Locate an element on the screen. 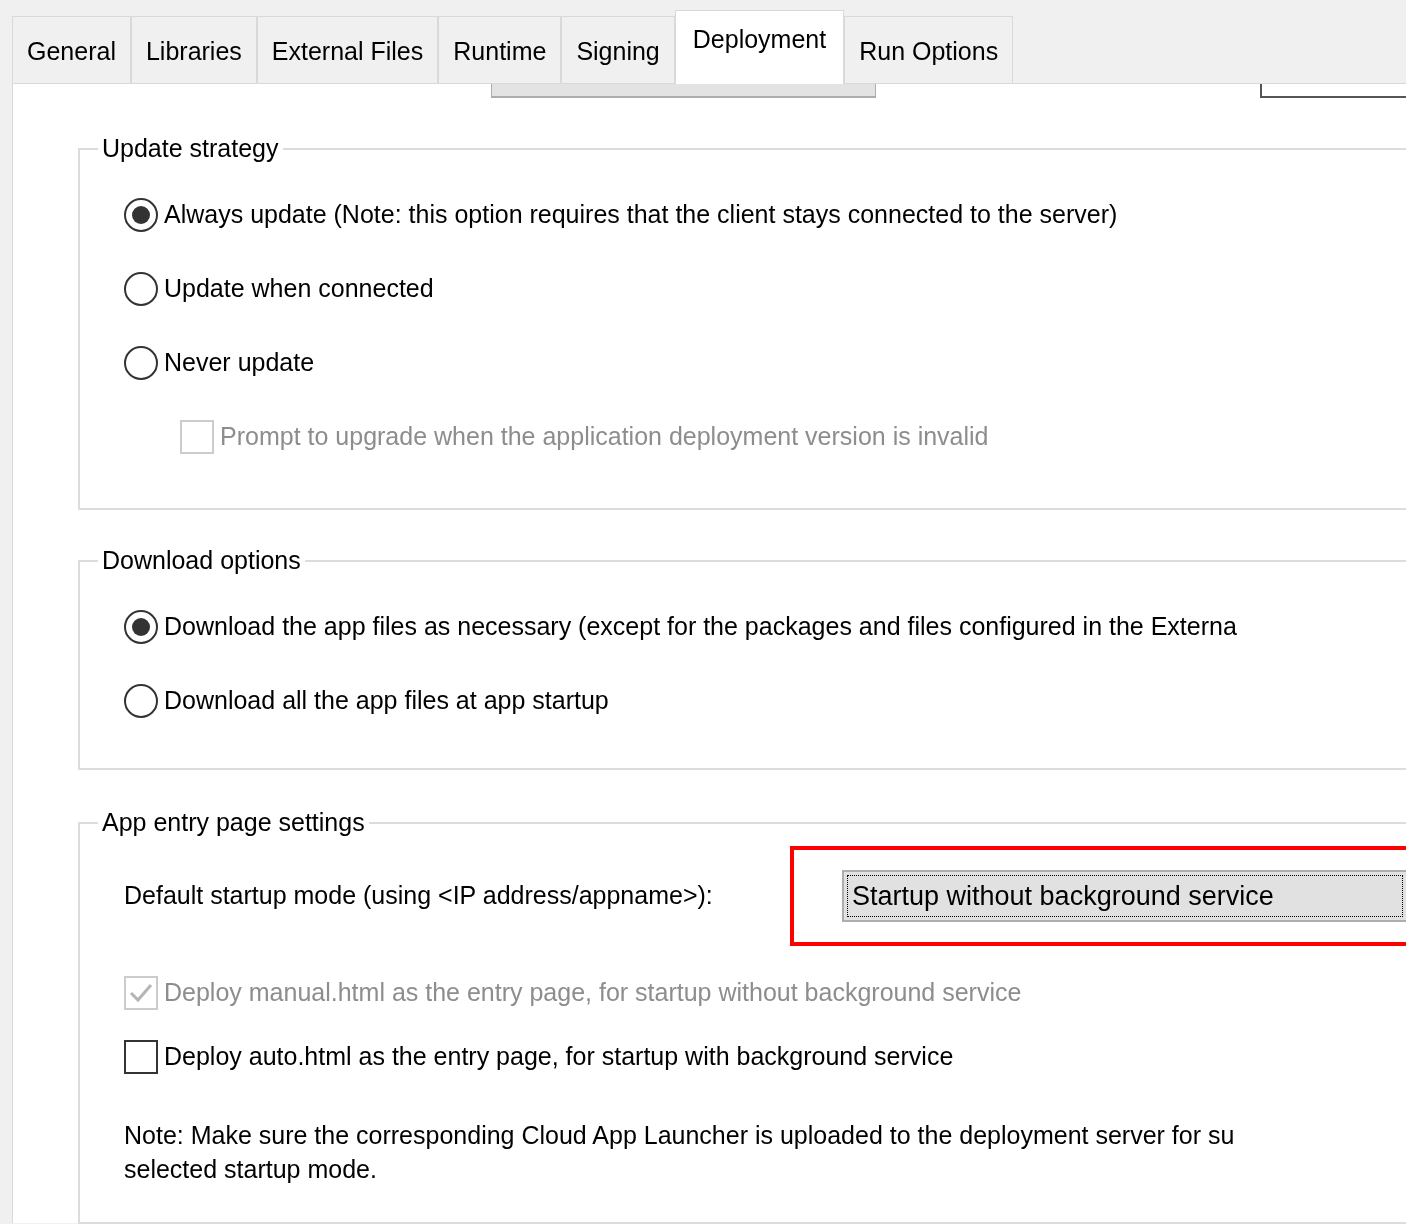 The image size is (1406, 1224). radio-label: Update when connected is located at coordinates (299, 289).